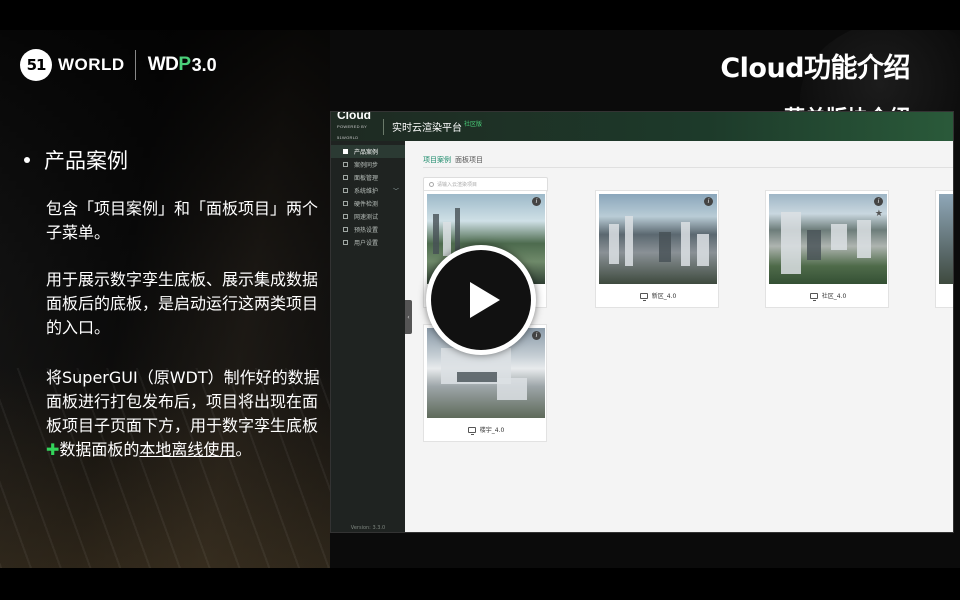 This screenshot has width=960, height=600. Describe the element at coordinates (368, 216) in the screenshot. I see `sidebar-item-speed-test: 网速测试` at that location.